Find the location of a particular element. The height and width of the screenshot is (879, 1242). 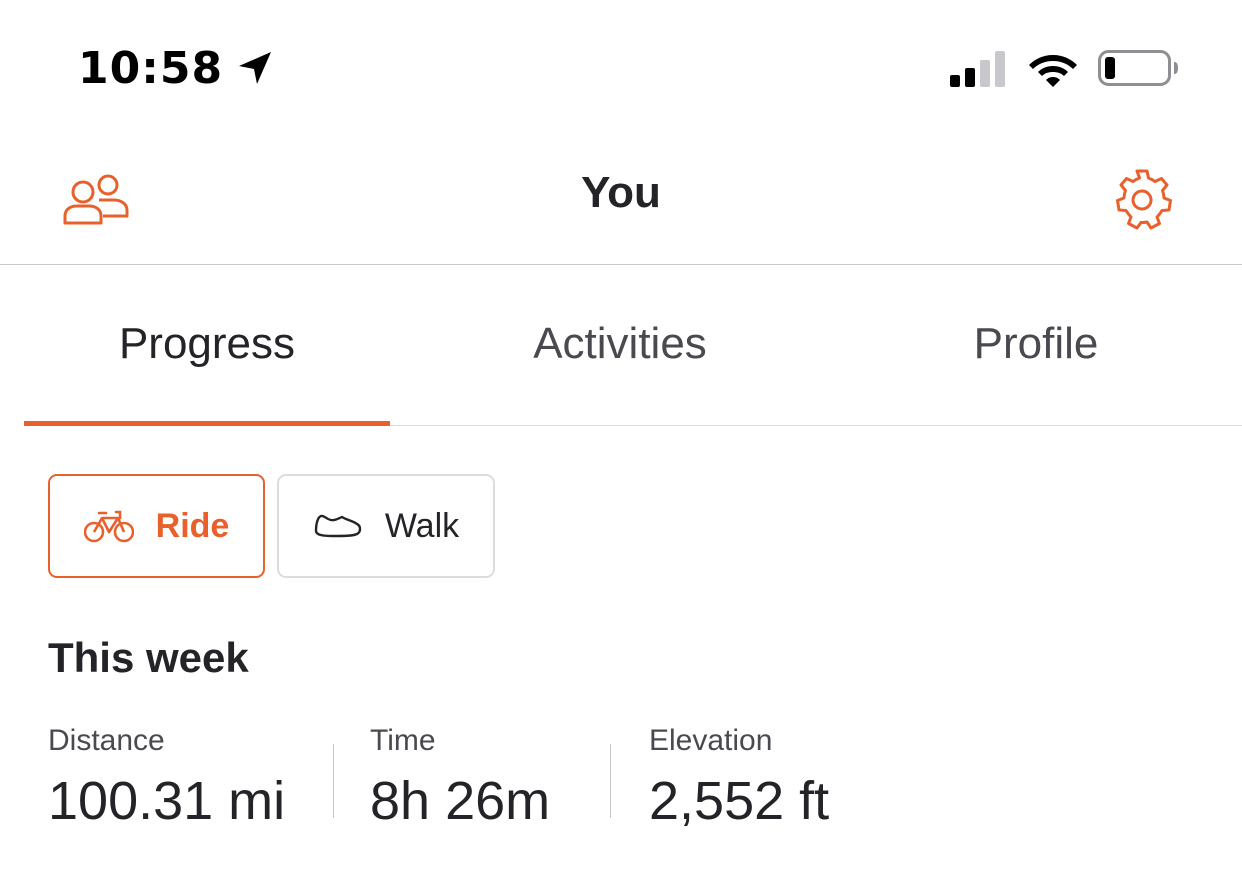

battery-low-icon is located at coordinates (1138, 68).